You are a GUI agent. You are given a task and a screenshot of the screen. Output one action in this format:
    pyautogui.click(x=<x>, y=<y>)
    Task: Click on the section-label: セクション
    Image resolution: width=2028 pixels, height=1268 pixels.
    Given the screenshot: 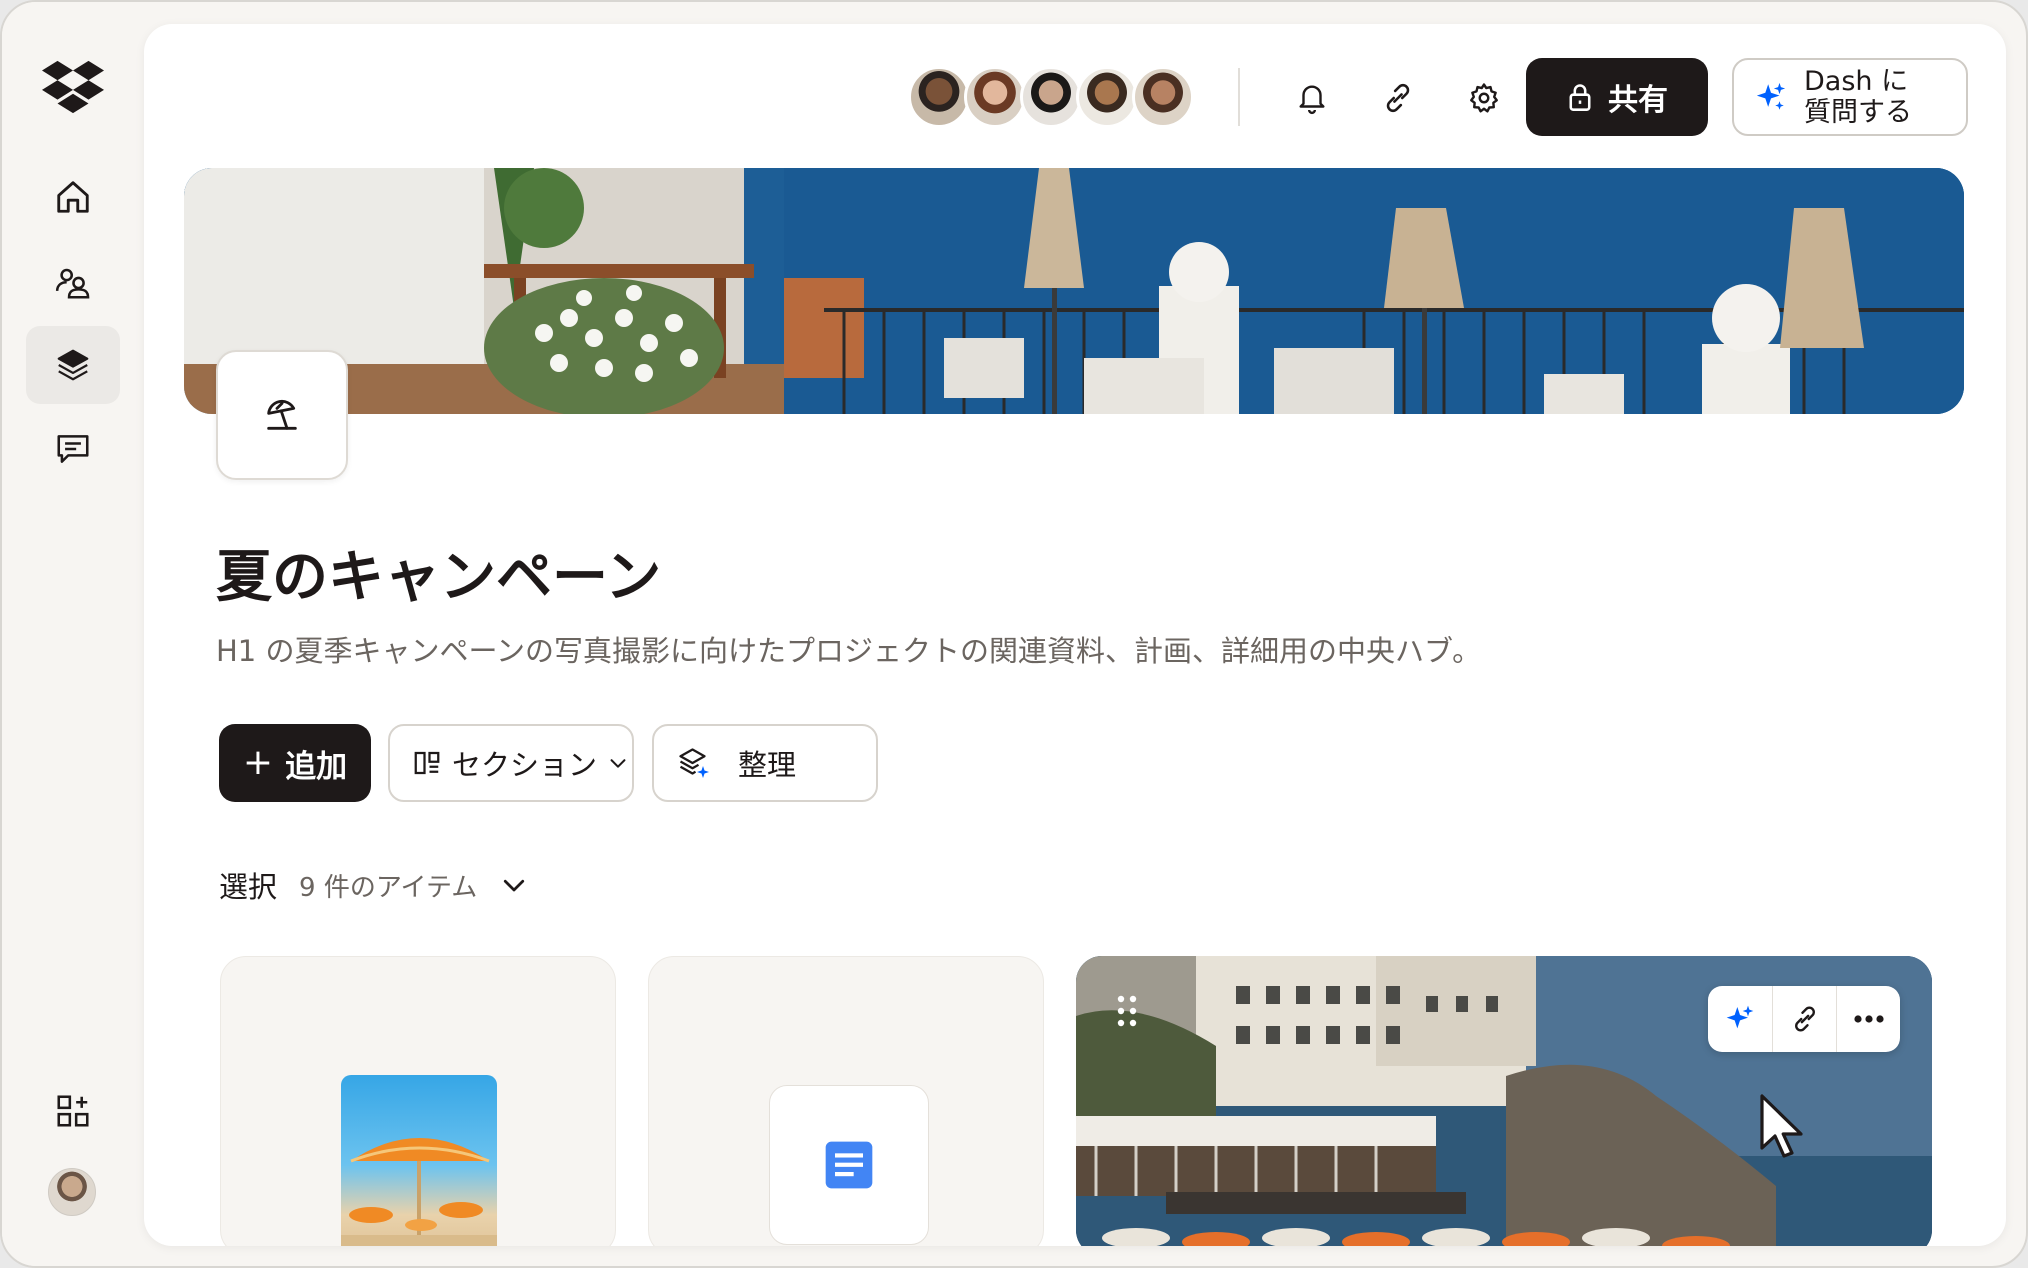 What is the action you would take?
    pyautogui.click(x=525, y=765)
    